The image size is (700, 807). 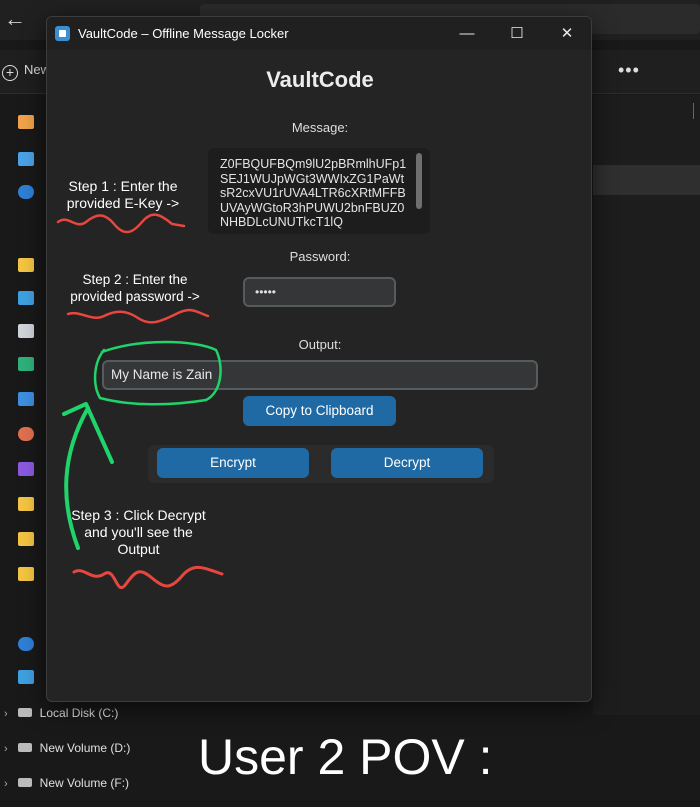 I want to click on drive-item: › New Volume (F:), so click(x=66, y=786).